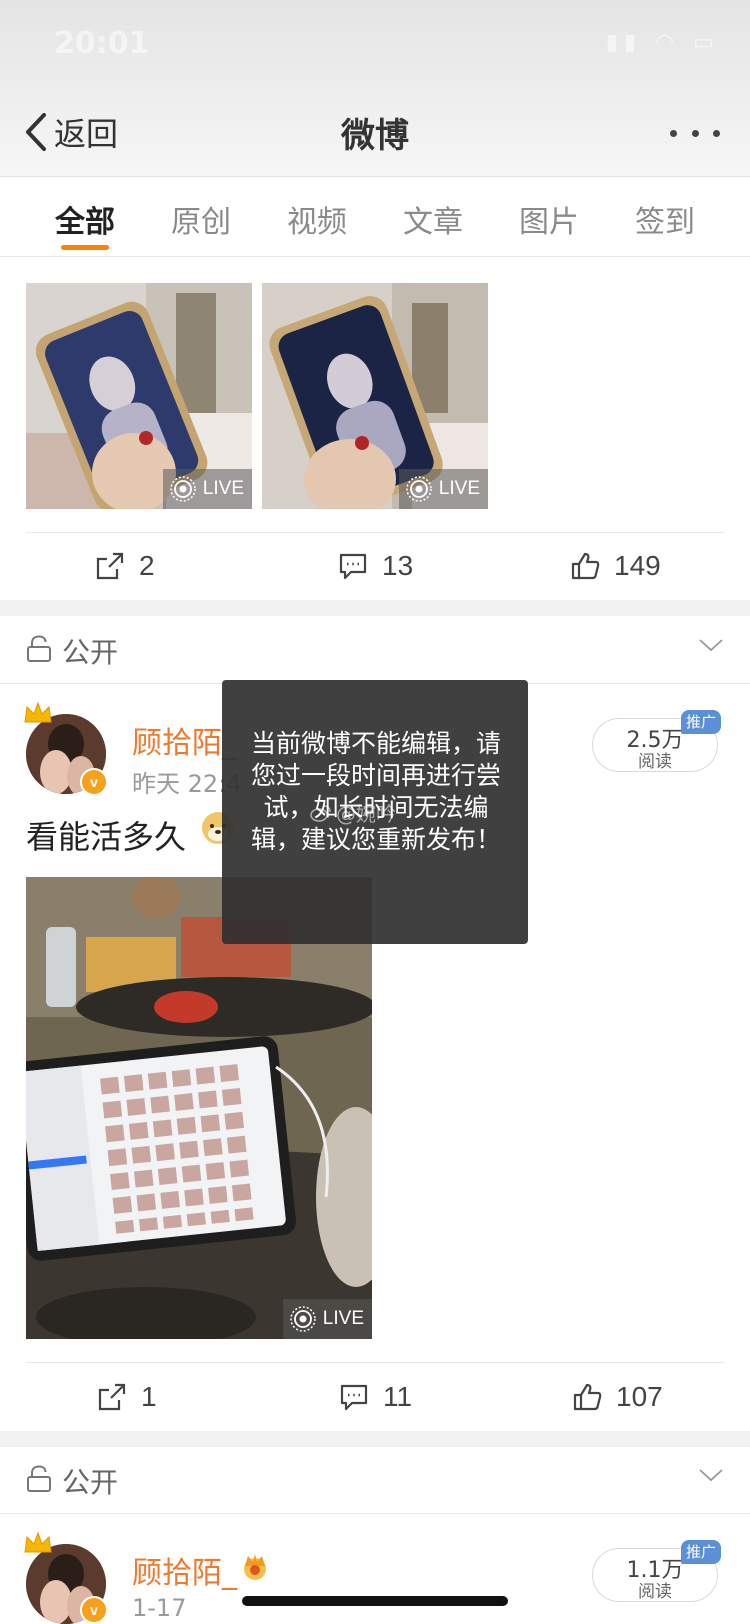 This screenshot has height=1624, width=750. I want to click on battery-icon: ▭, so click(706, 42).